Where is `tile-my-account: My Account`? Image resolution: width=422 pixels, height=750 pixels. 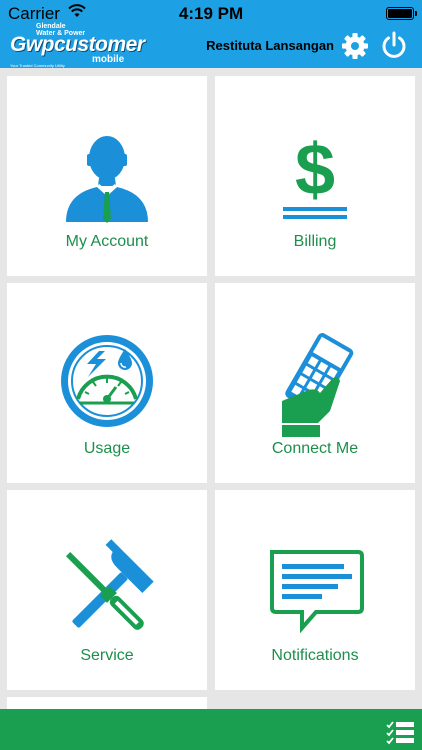
tile-my-account: My Account is located at coordinates (107, 176).